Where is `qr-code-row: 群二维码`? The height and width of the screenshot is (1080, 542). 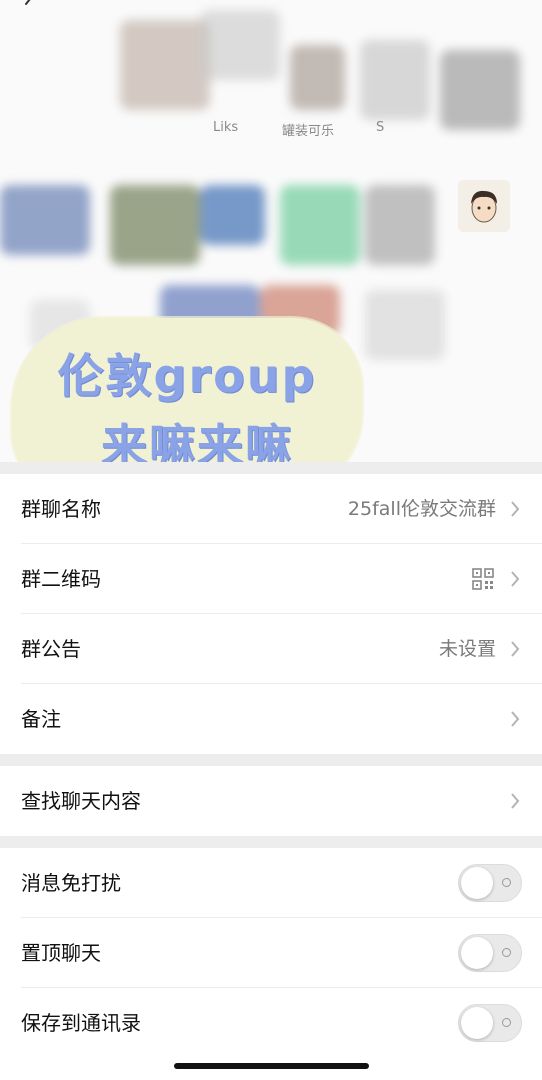 qr-code-row: 群二维码 is located at coordinates (271, 579).